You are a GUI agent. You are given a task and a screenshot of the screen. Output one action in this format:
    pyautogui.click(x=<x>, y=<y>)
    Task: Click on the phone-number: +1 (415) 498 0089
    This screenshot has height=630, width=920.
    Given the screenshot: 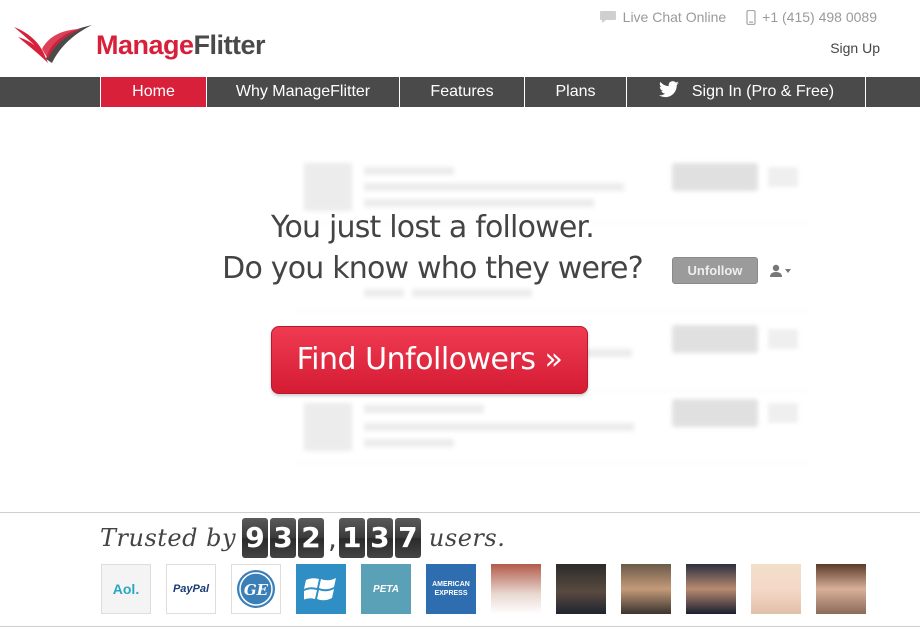 What is the action you would take?
    pyautogui.click(x=819, y=17)
    